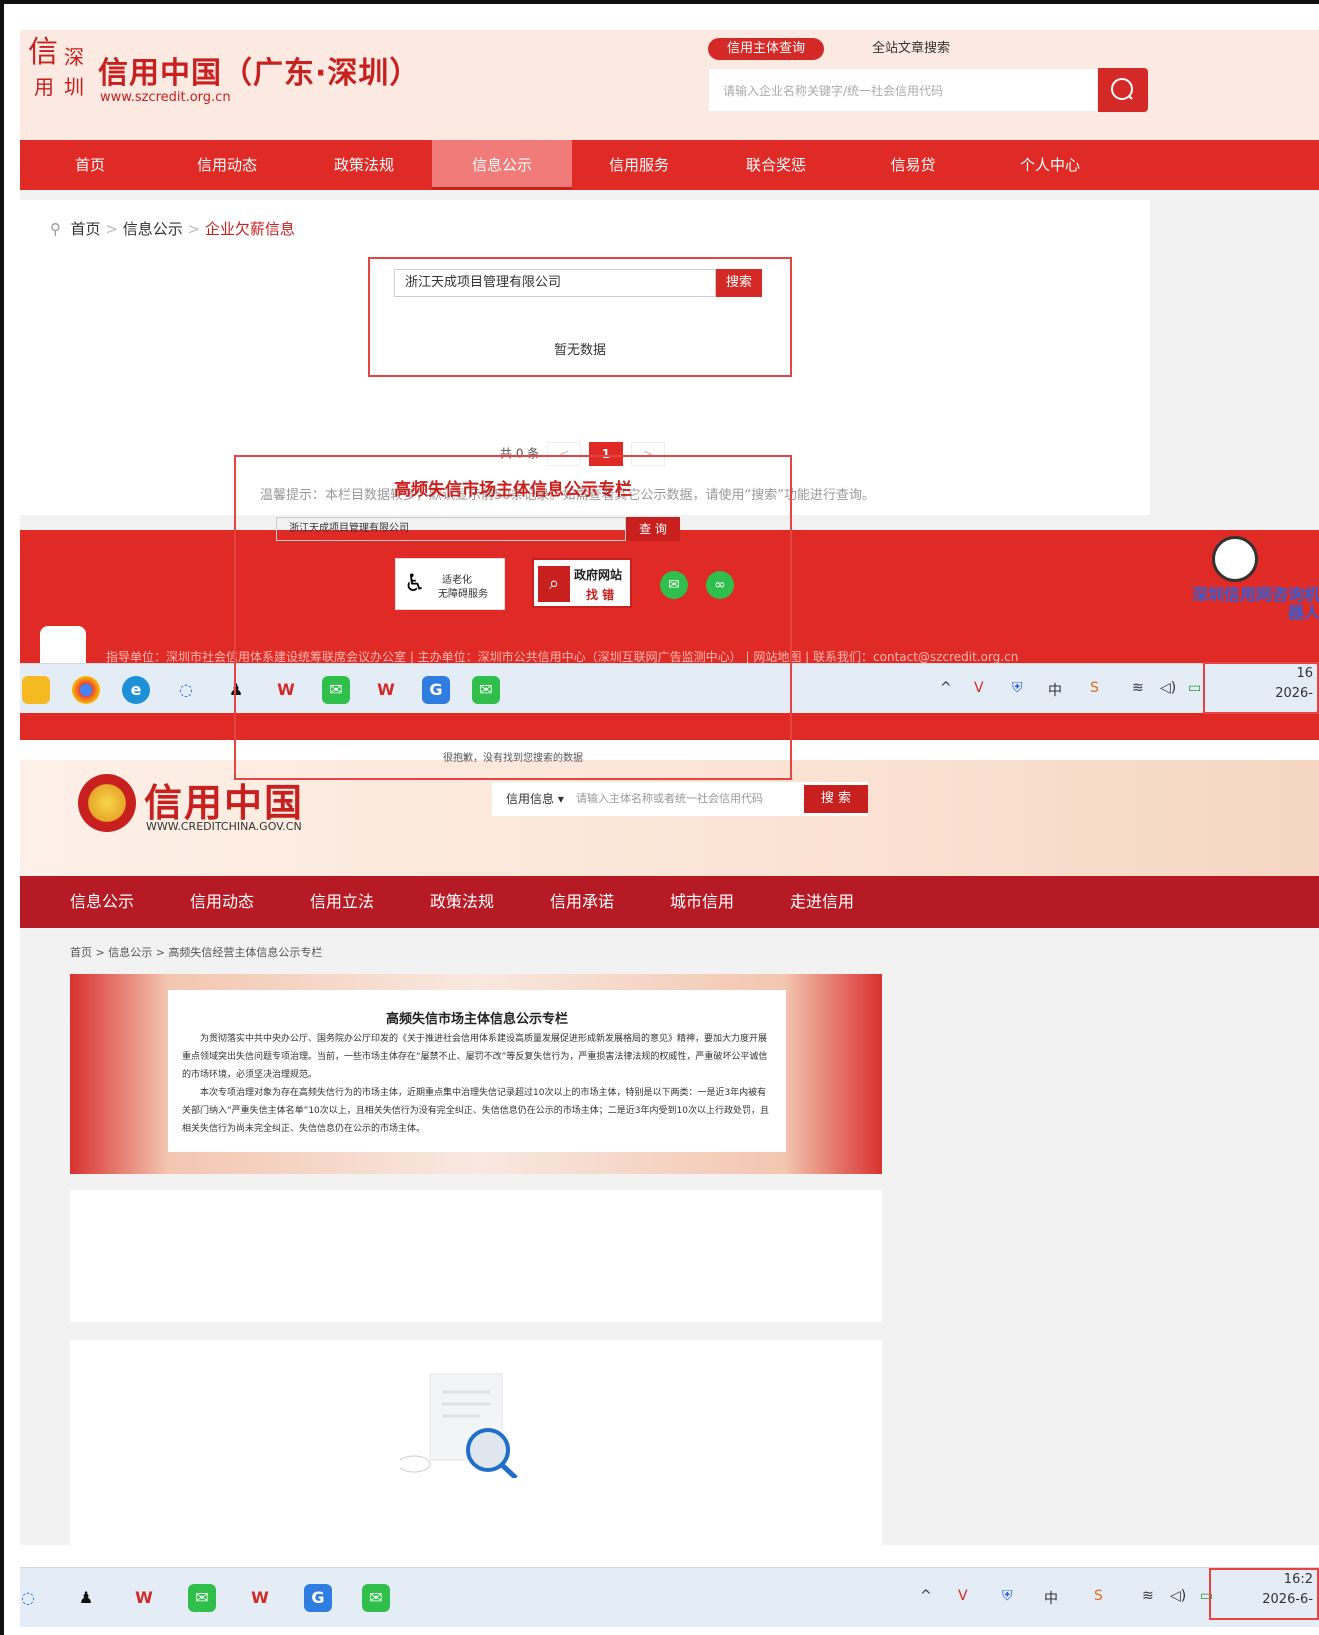 The height and width of the screenshot is (1635, 1319). I want to click on location-icon: ⚲, so click(55, 229).